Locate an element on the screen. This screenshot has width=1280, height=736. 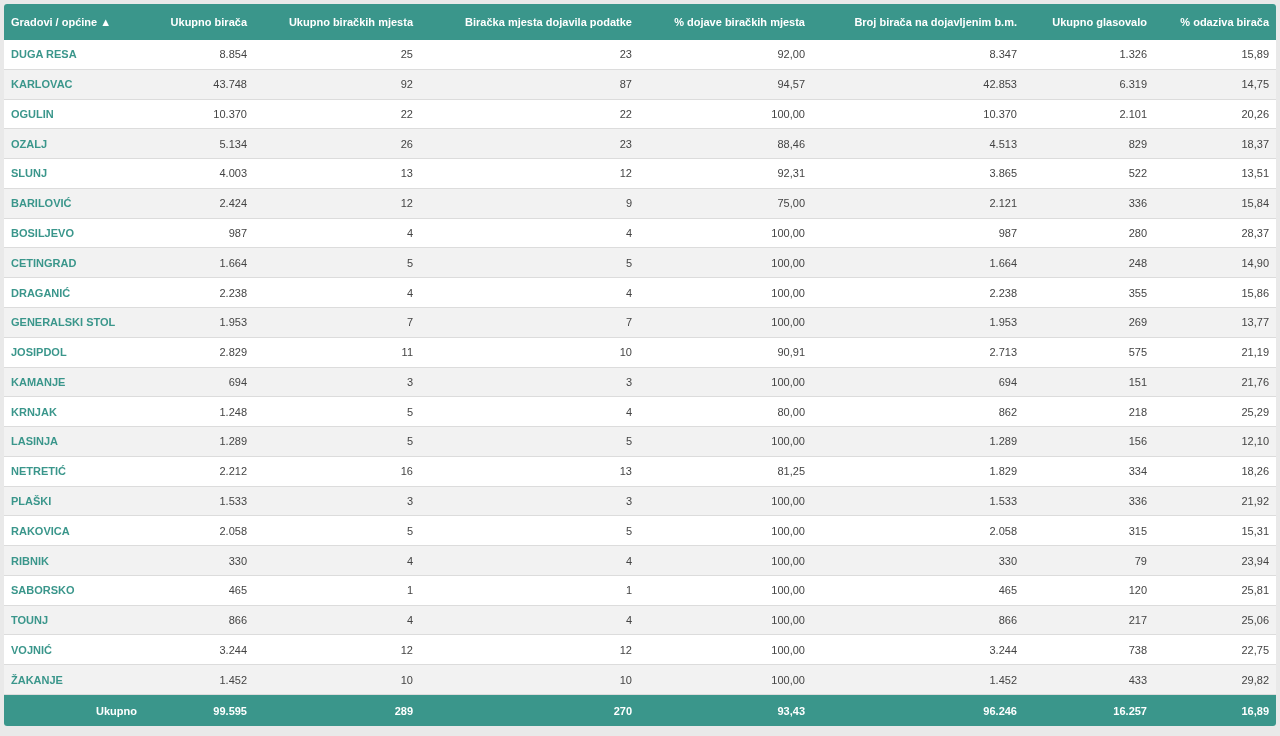
table-cell: 120 is located at coordinates (1089, 590).